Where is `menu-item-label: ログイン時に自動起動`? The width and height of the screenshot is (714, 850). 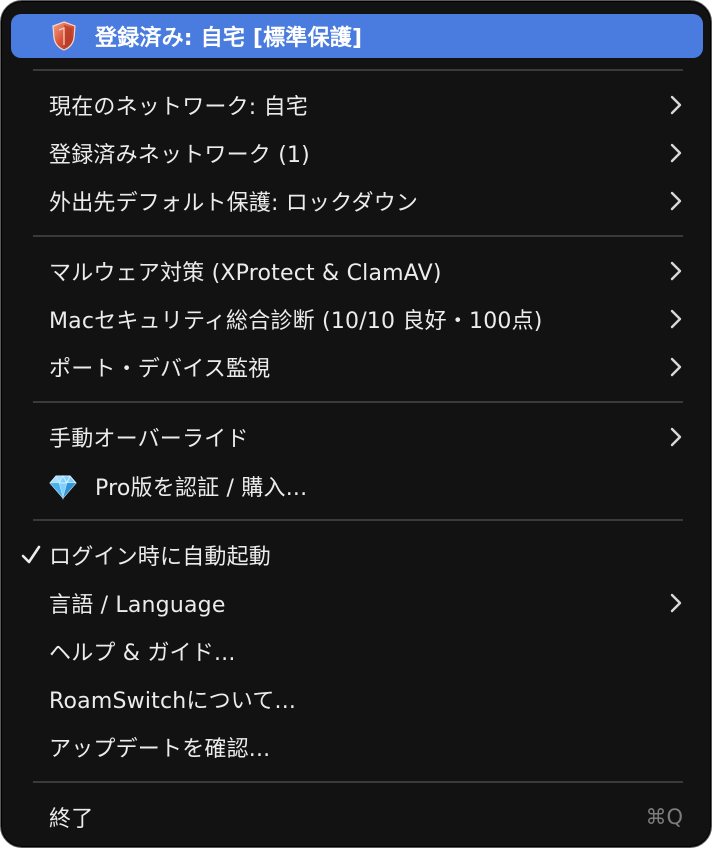
menu-item-label: ログイン時に自動起動 is located at coordinates (160, 557).